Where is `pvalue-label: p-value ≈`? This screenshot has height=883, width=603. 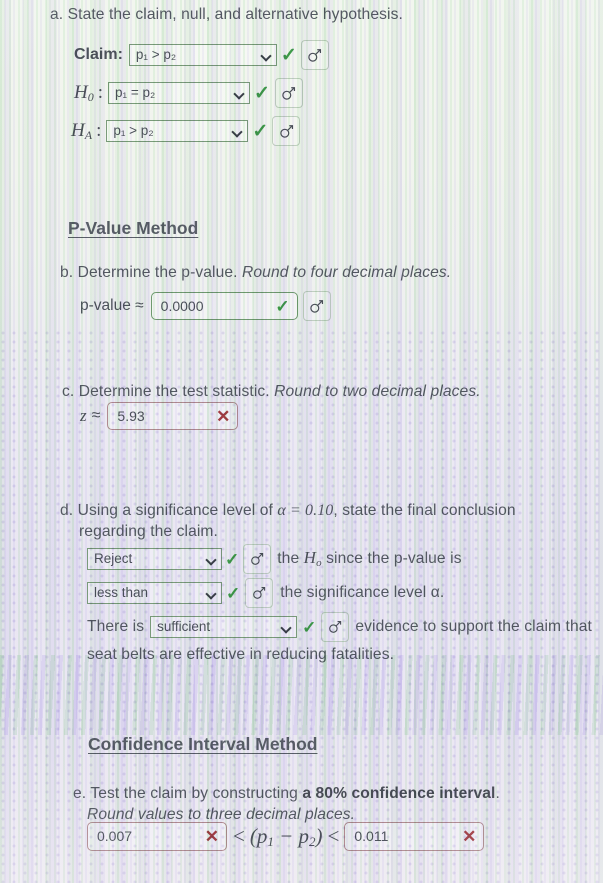
pvalue-label: p-value ≈ is located at coordinates (112, 305).